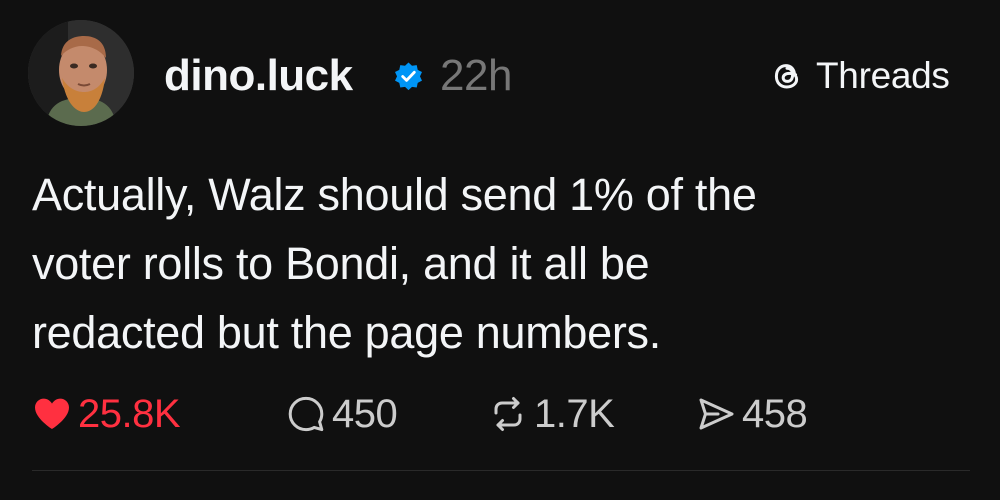 This screenshot has width=1000, height=500. I want to click on repost-button: 1.7K, so click(551, 414).